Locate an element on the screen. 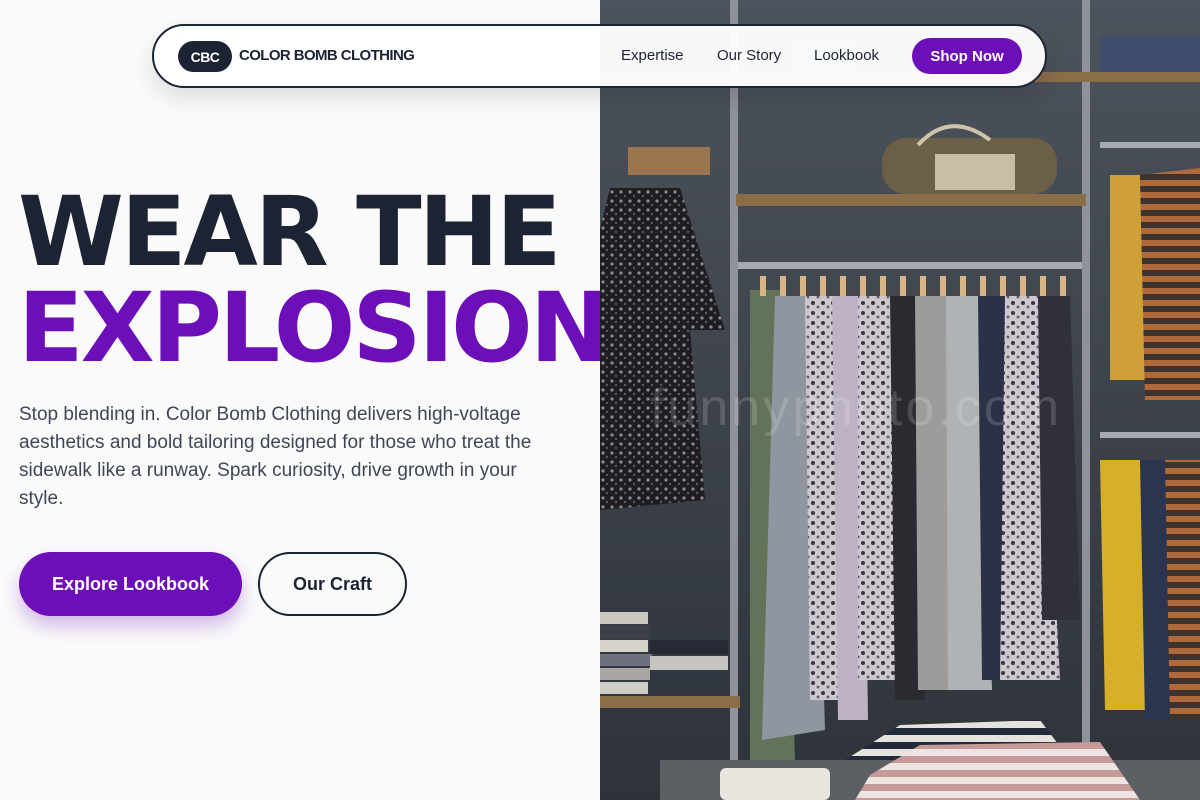  nav-link-lookbook: Lookbook is located at coordinates (846, 55).